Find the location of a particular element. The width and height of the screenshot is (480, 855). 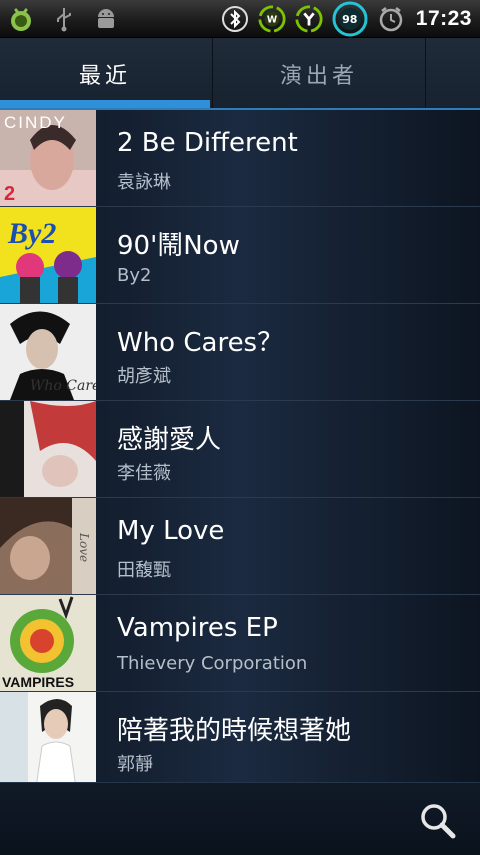

album-title: 感謝愛人 is located at coordinates (169, 440).